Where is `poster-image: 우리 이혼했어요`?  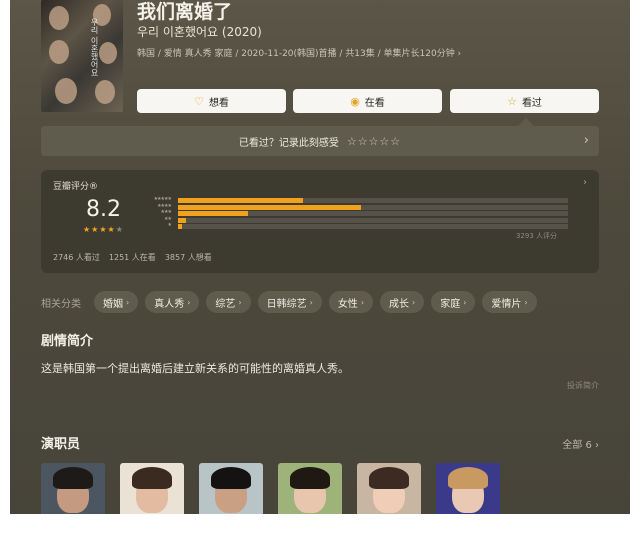
poster-image: 우리 이혼했어요 is located at coordinates (82, 56).